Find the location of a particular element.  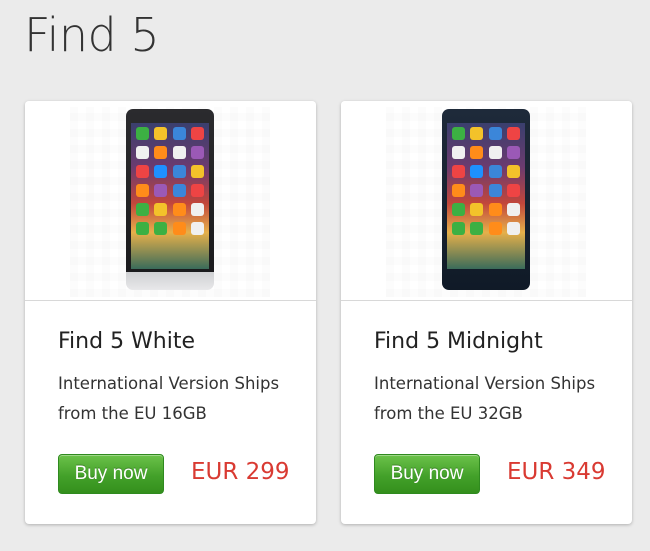

phone-midnight-image is located at coordinates (486, 199).